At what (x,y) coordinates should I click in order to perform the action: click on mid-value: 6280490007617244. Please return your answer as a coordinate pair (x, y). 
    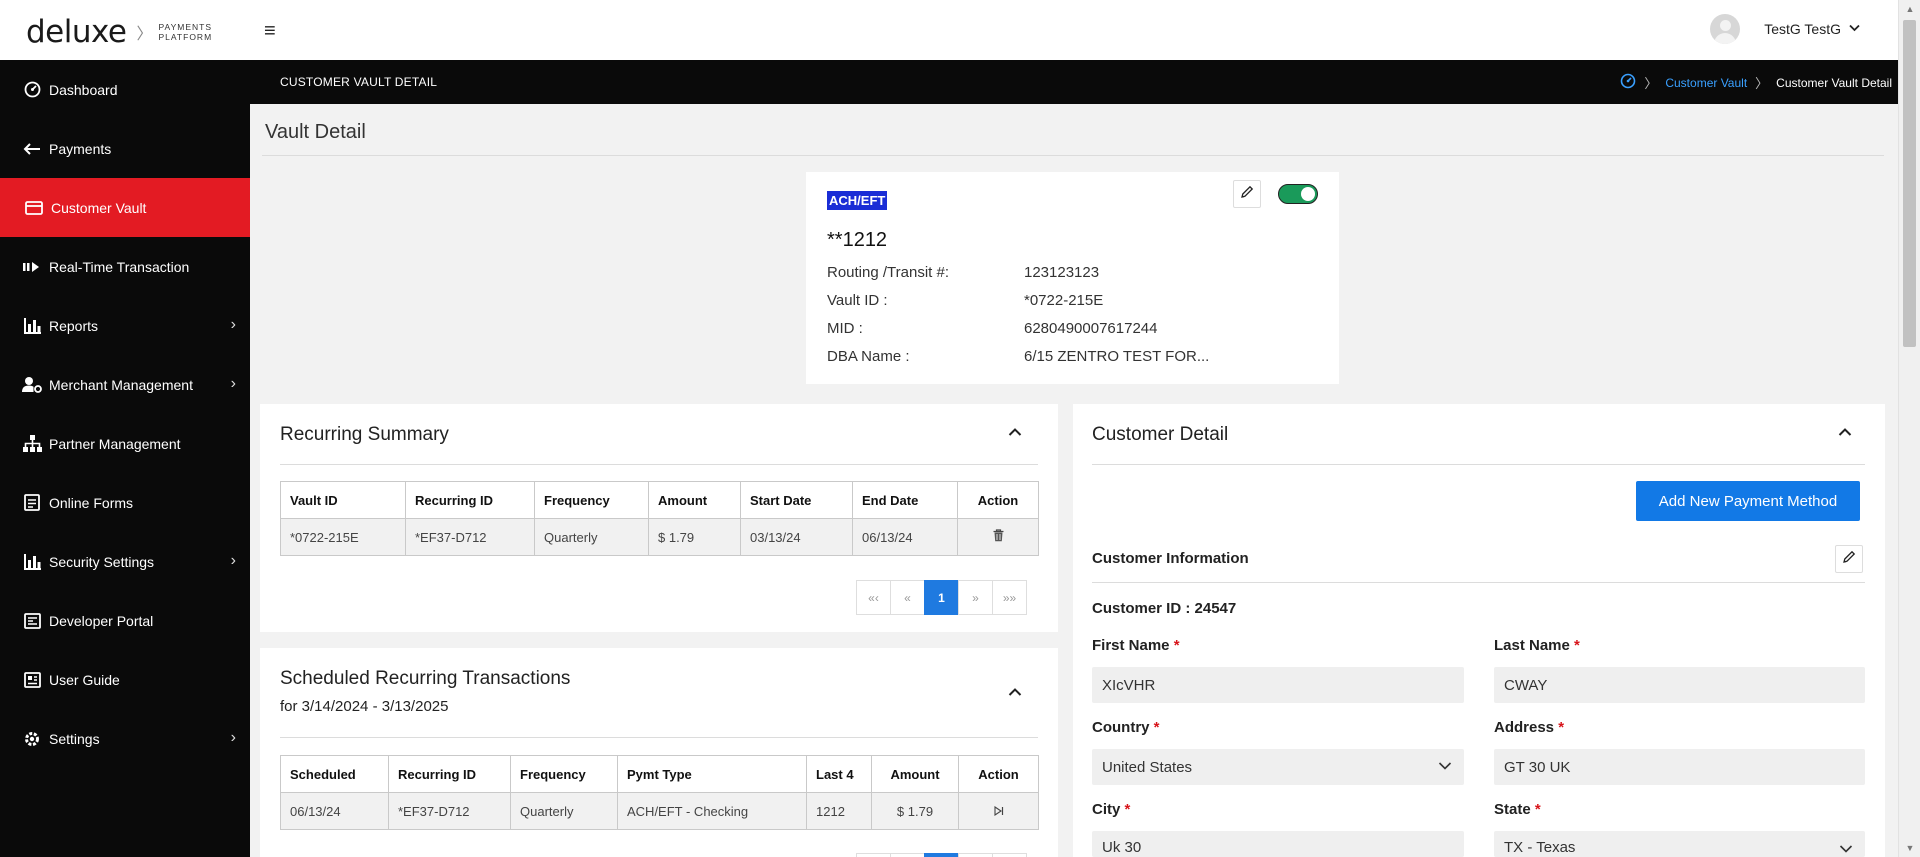
    Looking at the image, I should click on (1091, 328).